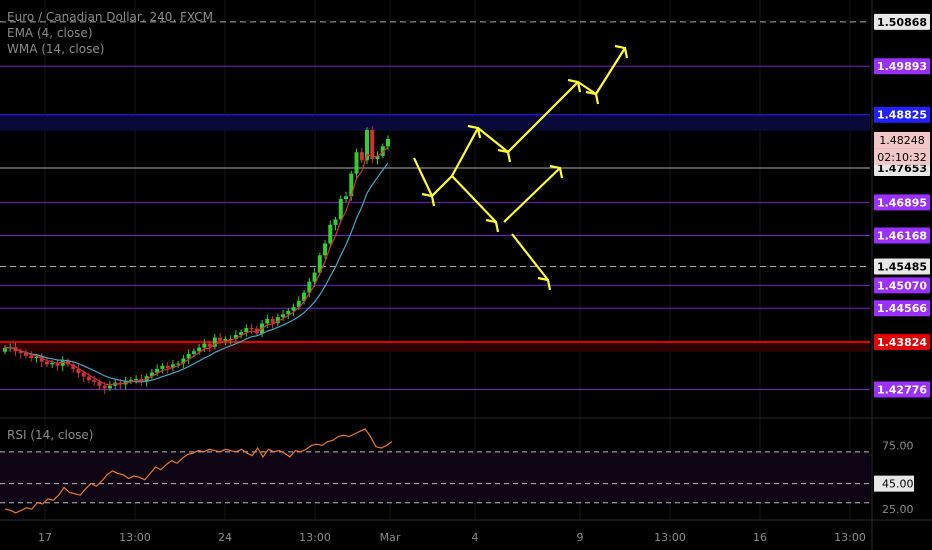 The width and height of the screenshot is (932, 550). What do you see at coordinates (45, 537) in the screenshot?
I see `time-tick-0: 17` at bounding box center [45, 537].